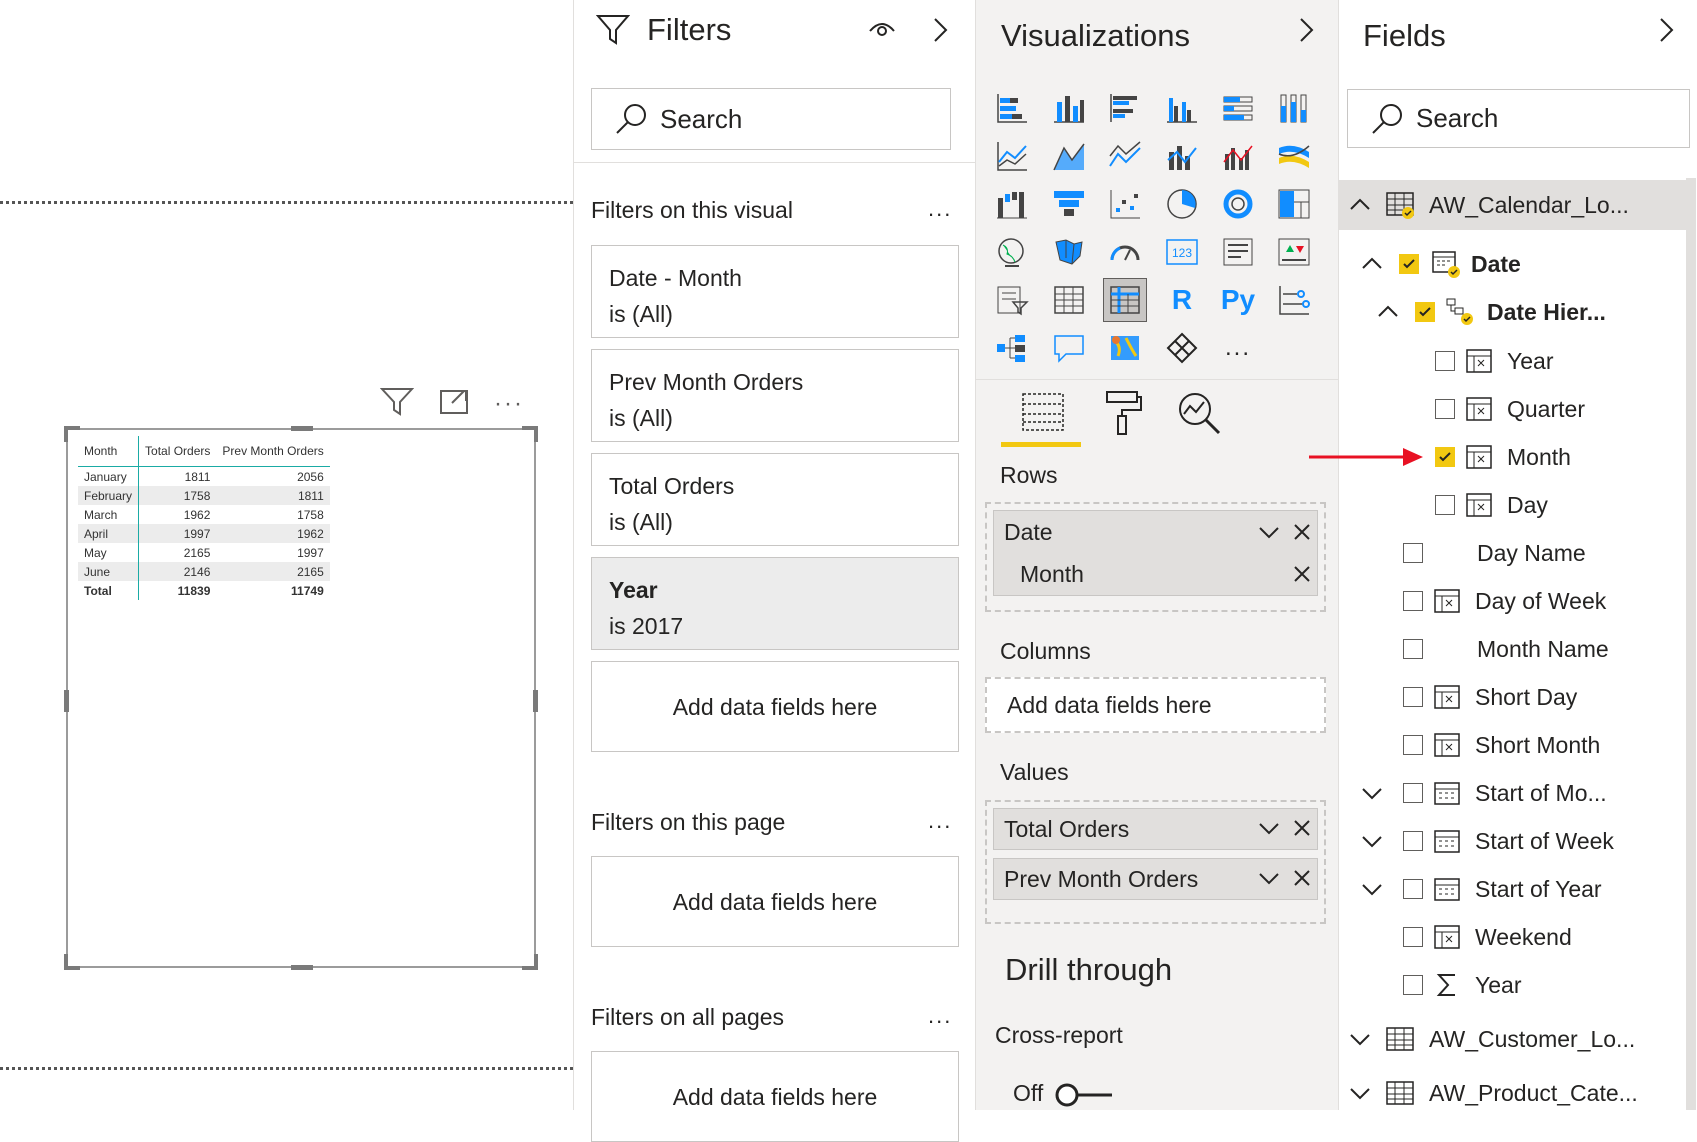 The height and width of the screenshot is (1142, 1697). What do you see at coordinates (775, 603) in the screenshot?
I see `filter-card-year: Year is 2017` at bounding box center [775, 603].